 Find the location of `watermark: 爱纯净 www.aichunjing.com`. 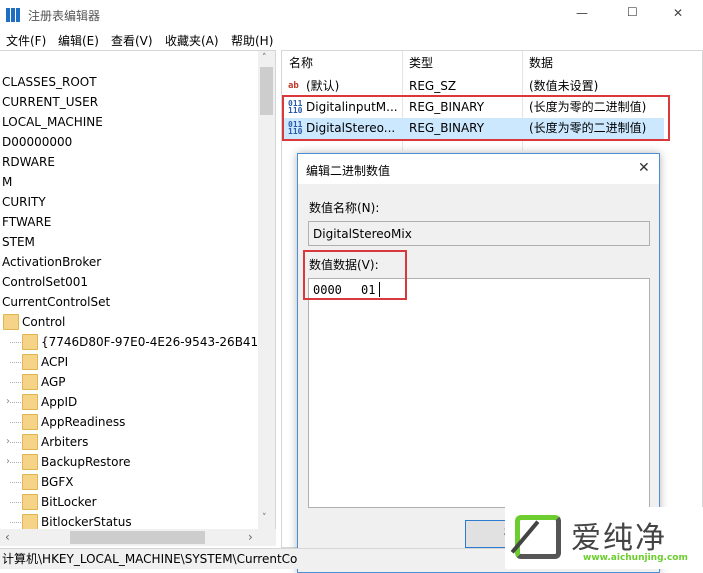

watermark: 爱纯净 www.aichunjing.com is located at coordinates (604, 538).